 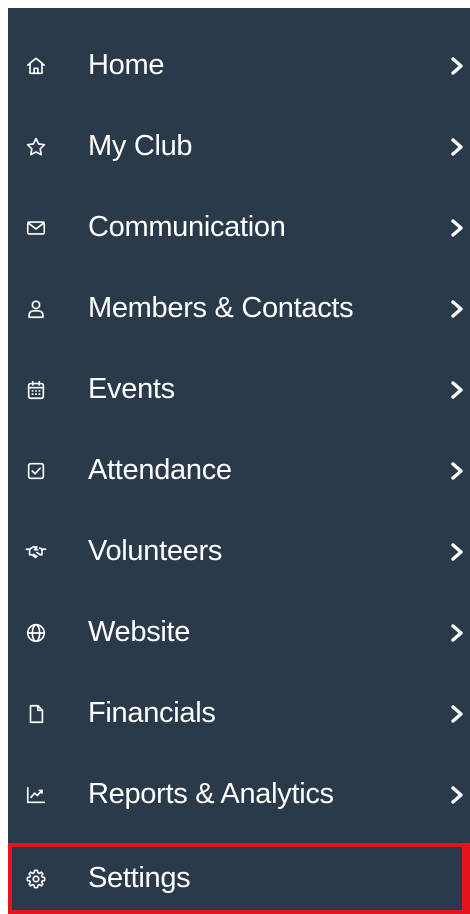 What do you see at coordinates (239, 65) in the screenshot?
I see `sidebar-item-home: Home` at bounding box center [239, 65].